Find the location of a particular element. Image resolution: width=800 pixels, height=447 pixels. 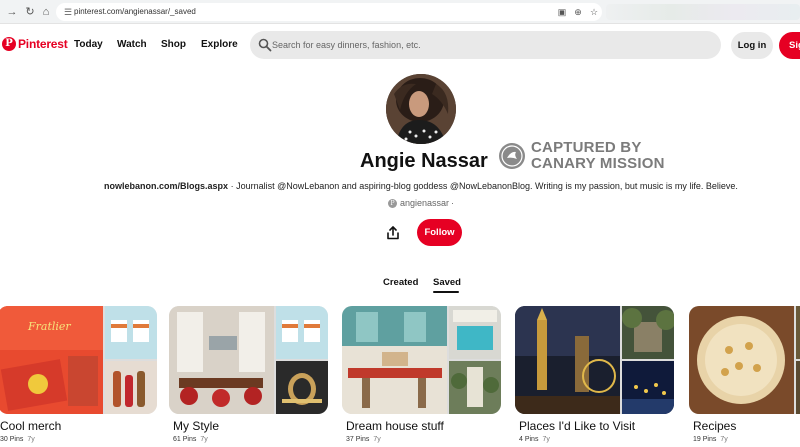

canary-mission-watermark: CAPTURED BY CANARY MISSION is located at coordinates (582, 156).